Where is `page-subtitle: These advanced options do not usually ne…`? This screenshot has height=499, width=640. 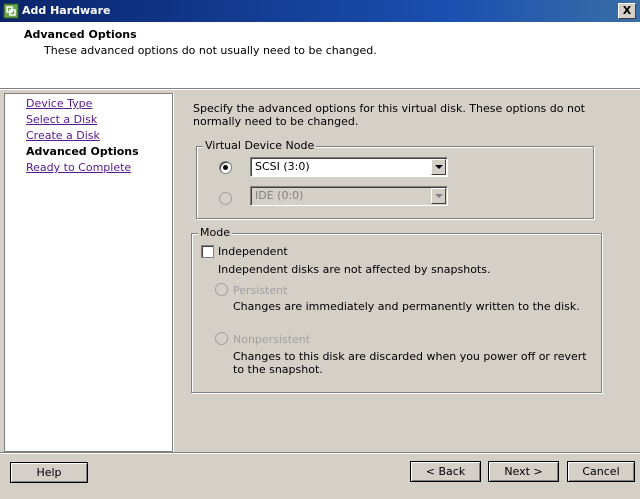
page-subtitle: These advanced options do not usually ne… is located at coordinates (210, 50).